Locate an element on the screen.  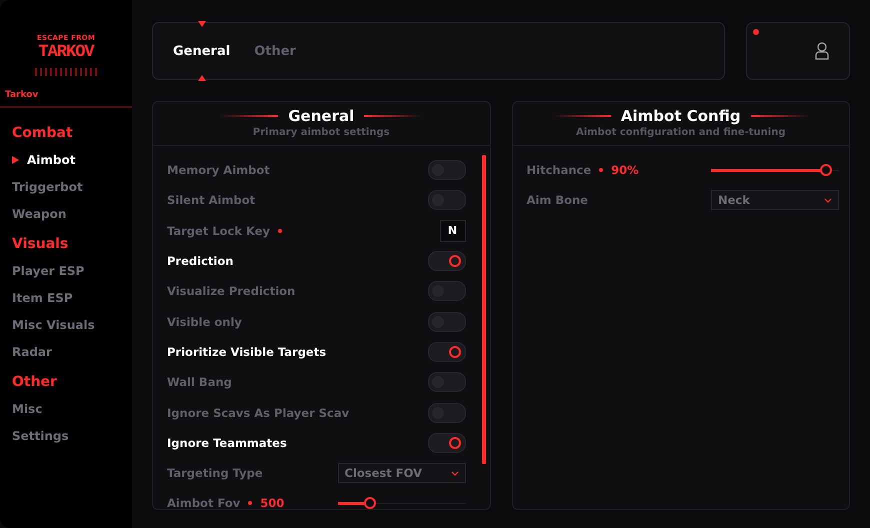
section-heading: Combat is located at coordinates (42, 133).